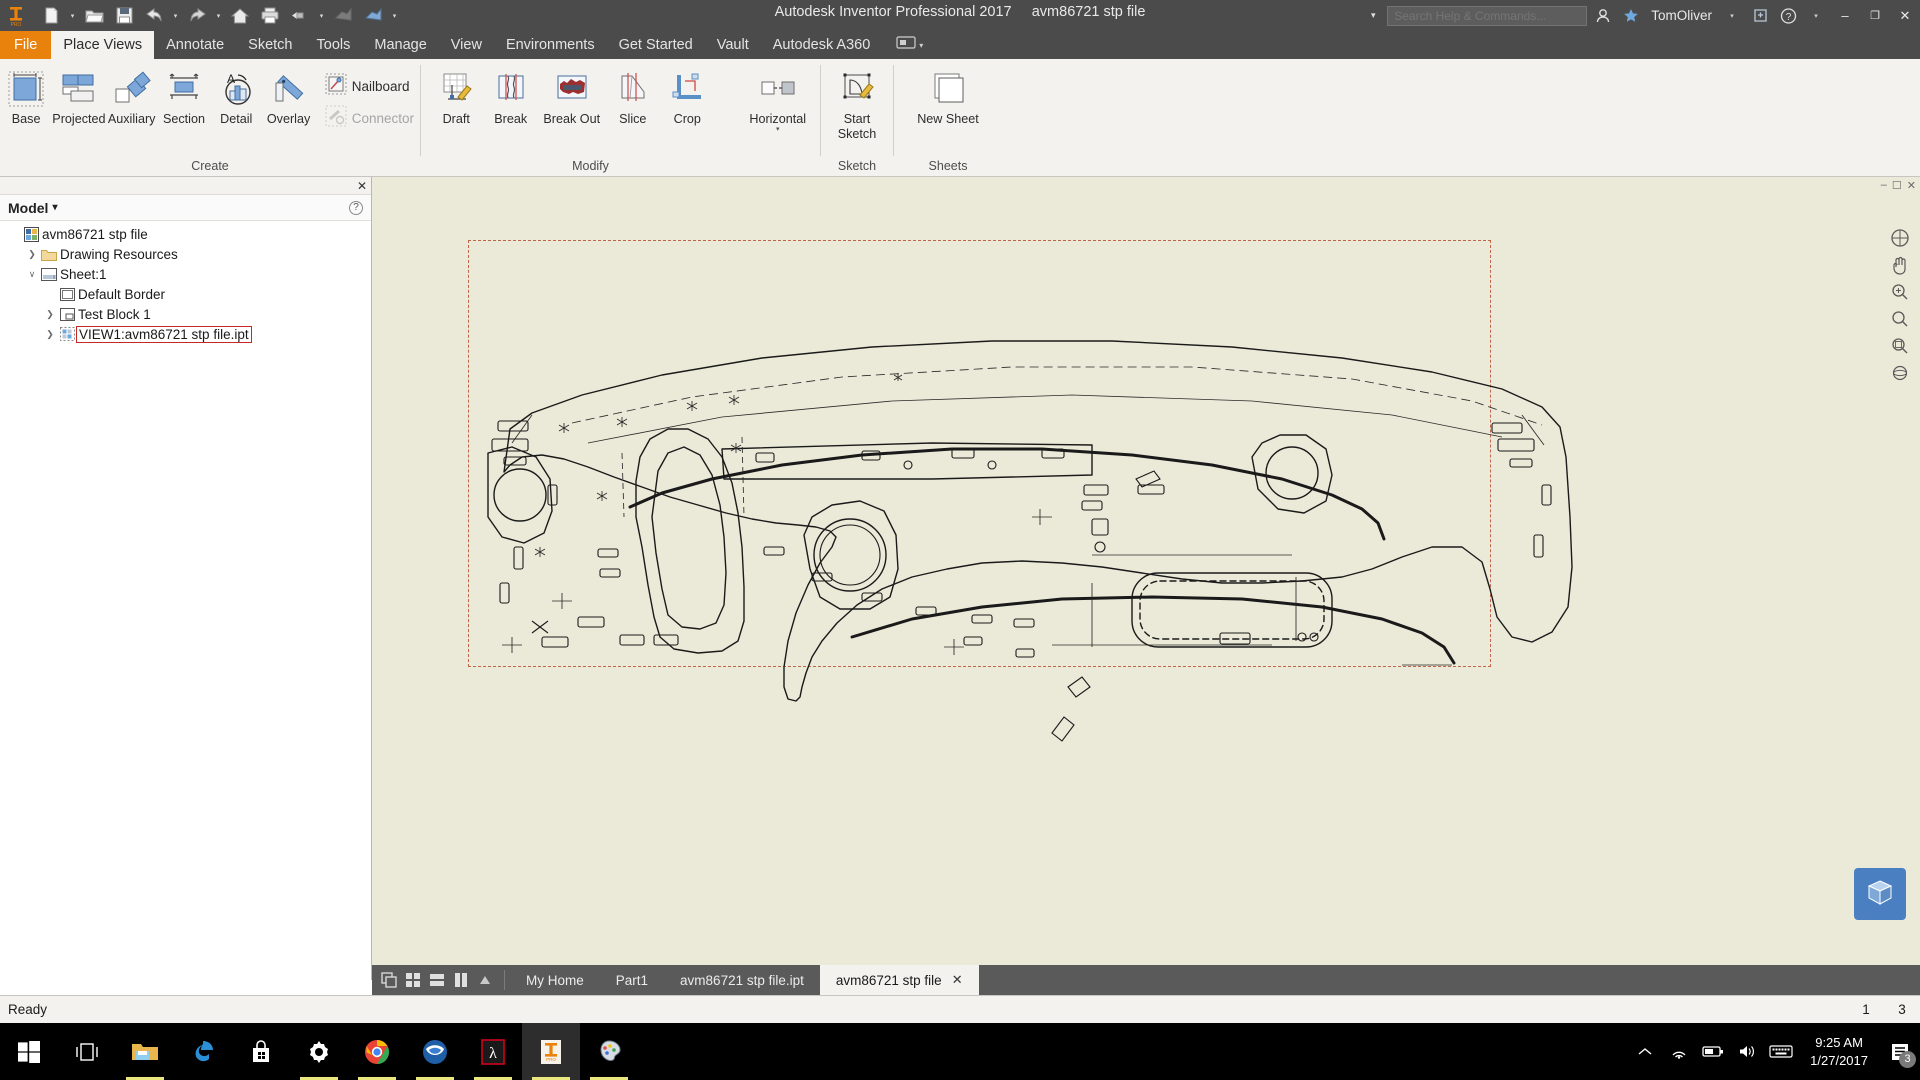  I want to click on qat-undo-caret: ▾, so click(175, 15).